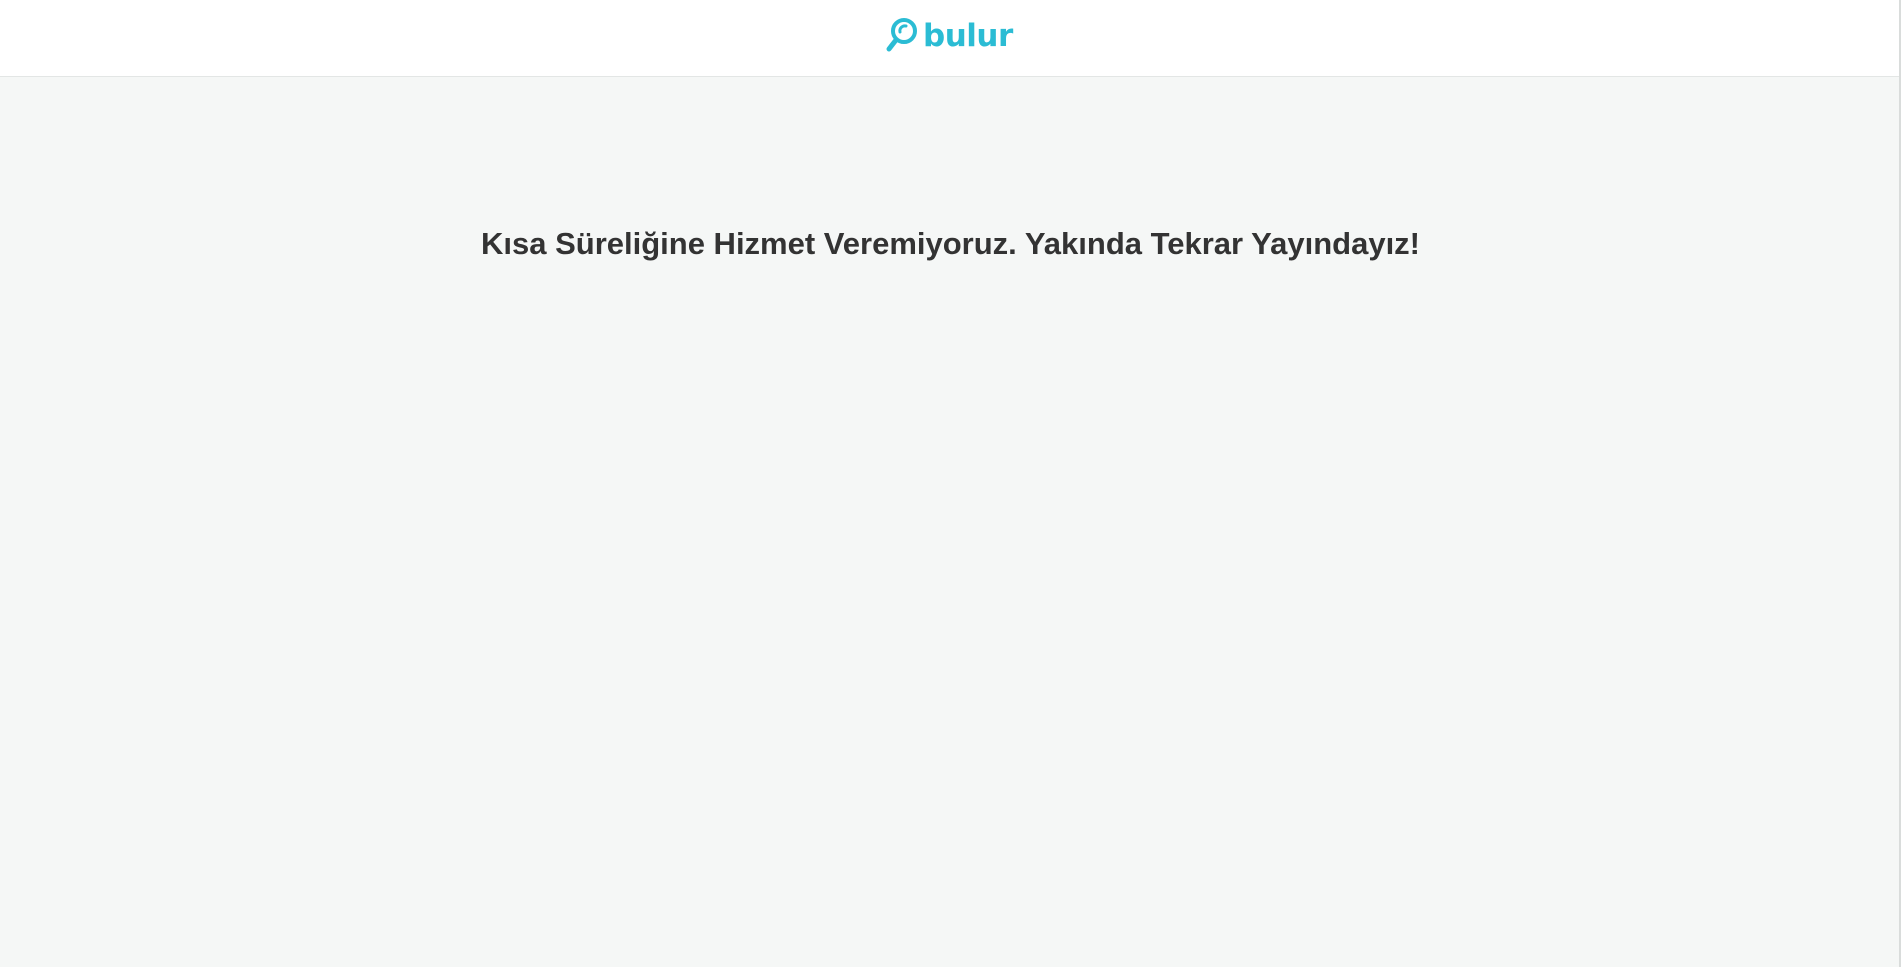 Image resolution: width=1901 pixels, height=967 pixels. What do you see at coordinates (903, 36) in the screenshot?
I see `magnifier-icon` at bounding box center [903, 36].